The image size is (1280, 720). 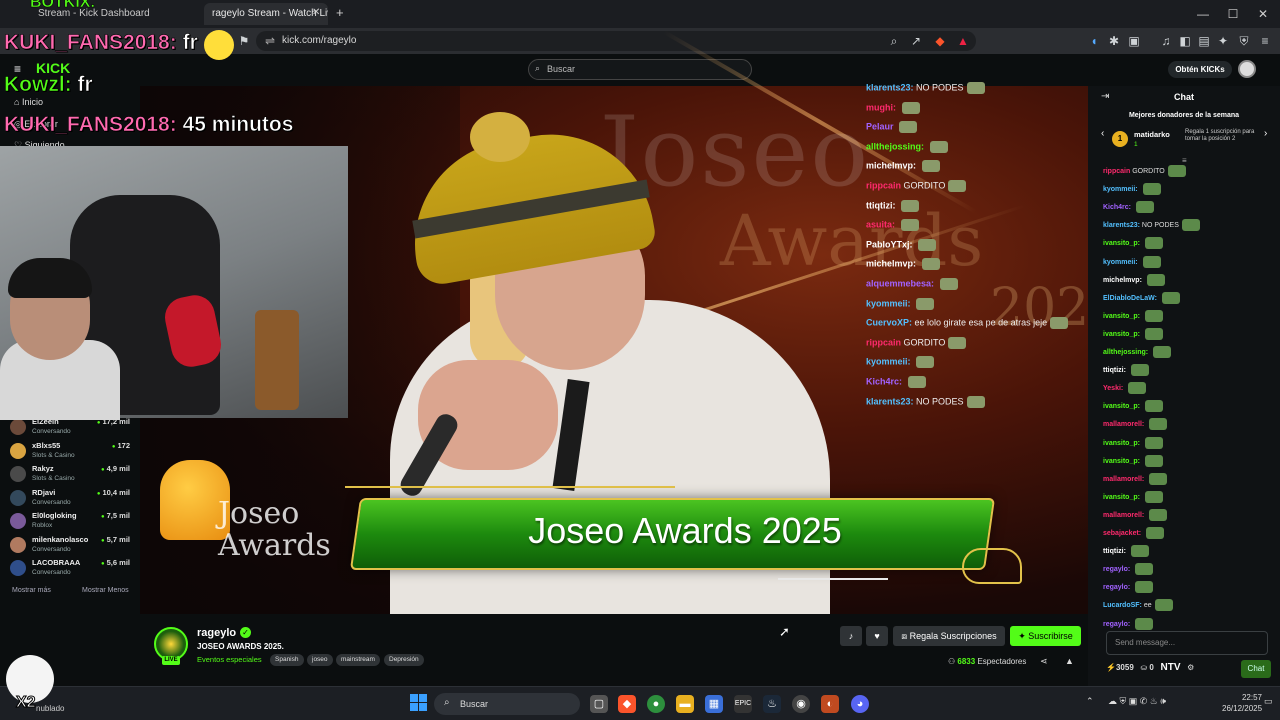 I want to click on tag: joseo, so click(x=320, y=660).